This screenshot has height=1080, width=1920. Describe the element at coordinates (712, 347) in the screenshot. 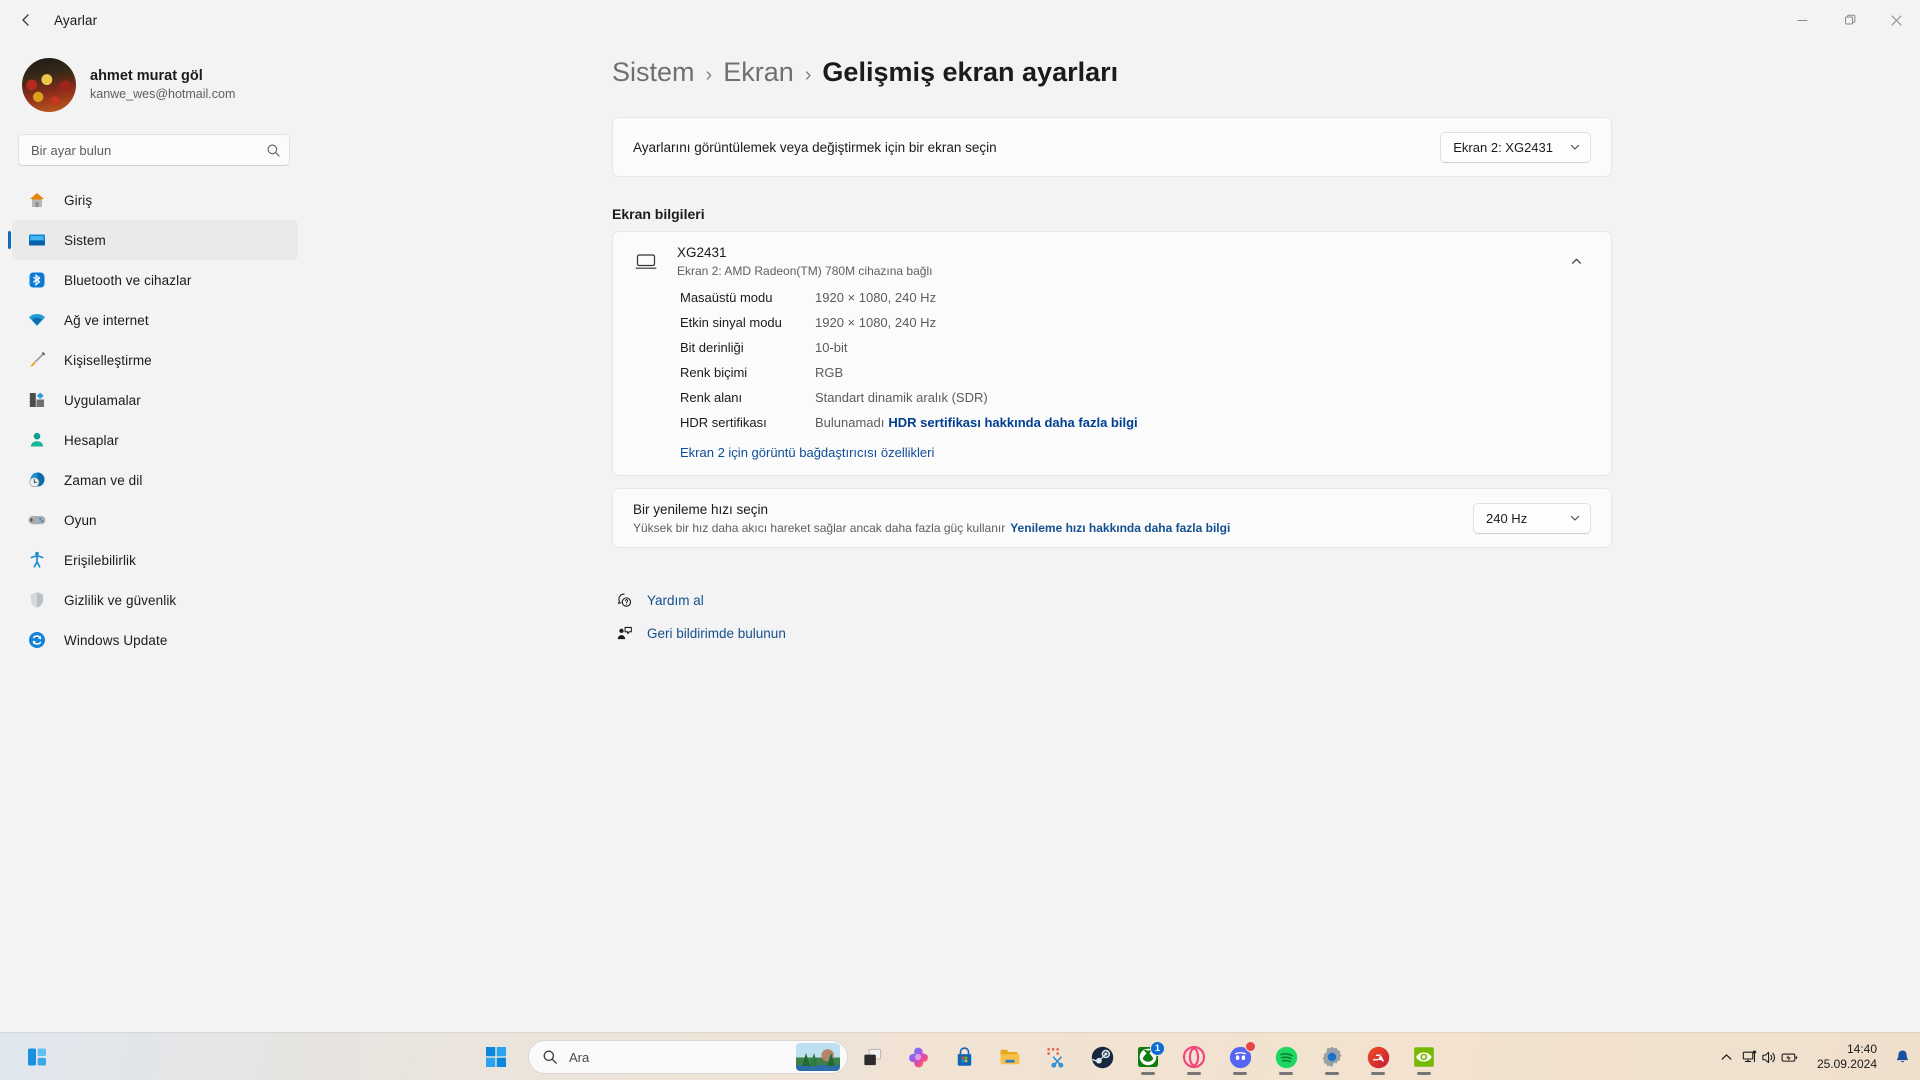

I see `info-row-key: Bit derinliği` at that location.